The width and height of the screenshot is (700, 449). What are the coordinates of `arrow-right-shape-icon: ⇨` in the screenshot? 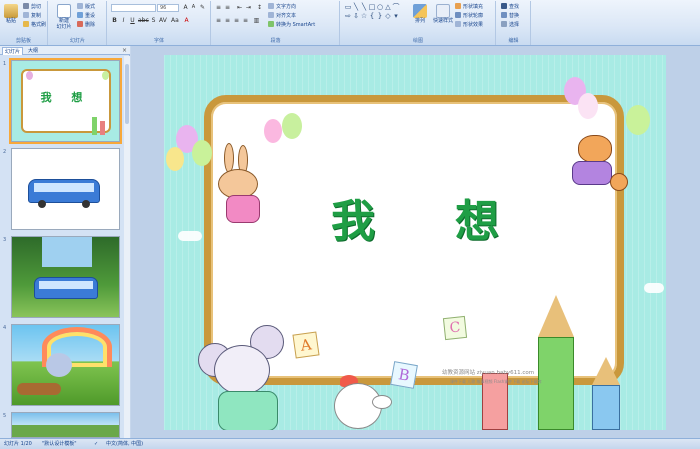 It's located at (348, 16).